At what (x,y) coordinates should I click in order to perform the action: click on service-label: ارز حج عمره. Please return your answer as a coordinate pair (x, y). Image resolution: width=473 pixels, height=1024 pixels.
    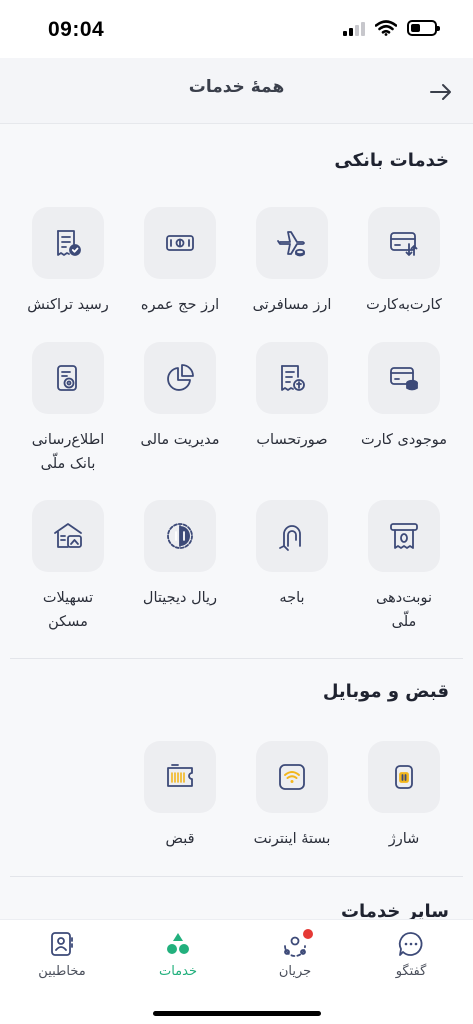
    Looking at the image, I should click on (180, 305).